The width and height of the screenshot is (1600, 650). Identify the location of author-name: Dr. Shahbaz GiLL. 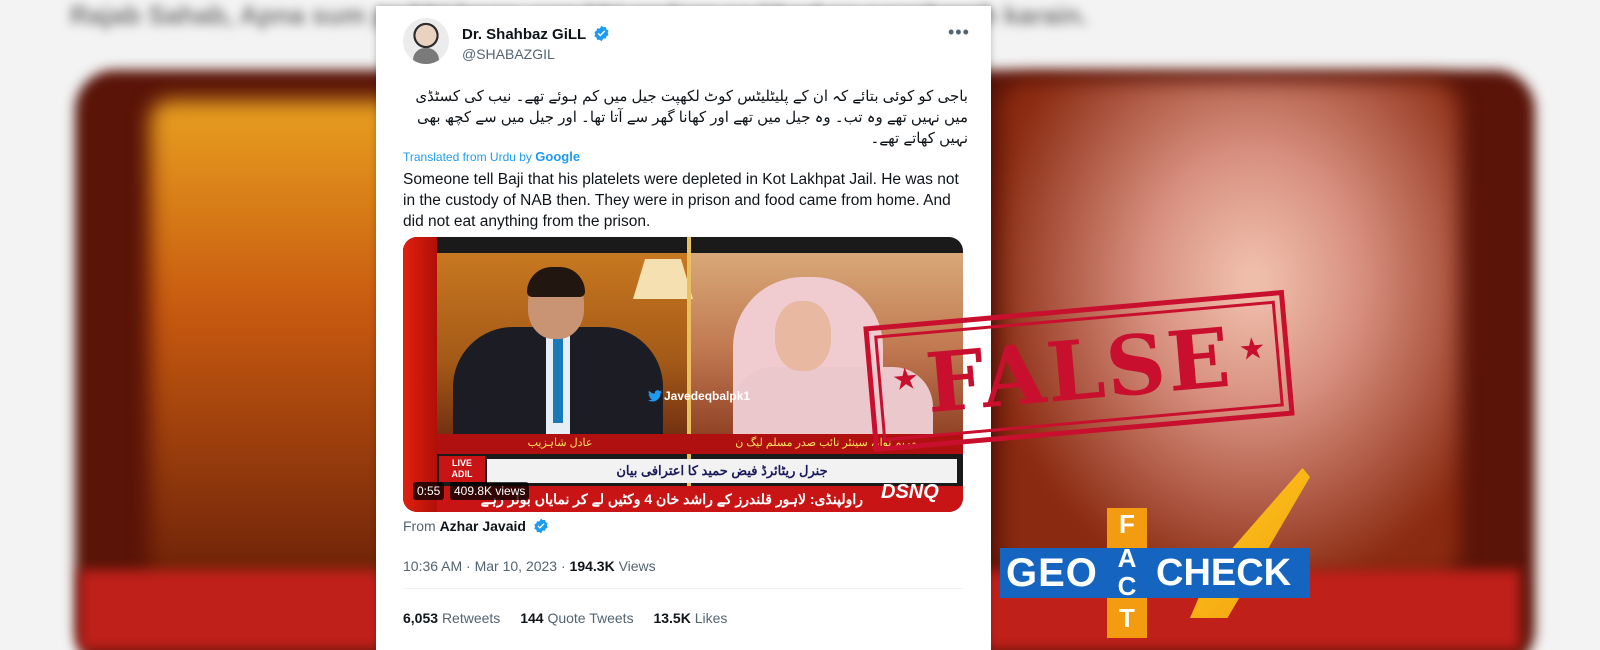
(536, 35).